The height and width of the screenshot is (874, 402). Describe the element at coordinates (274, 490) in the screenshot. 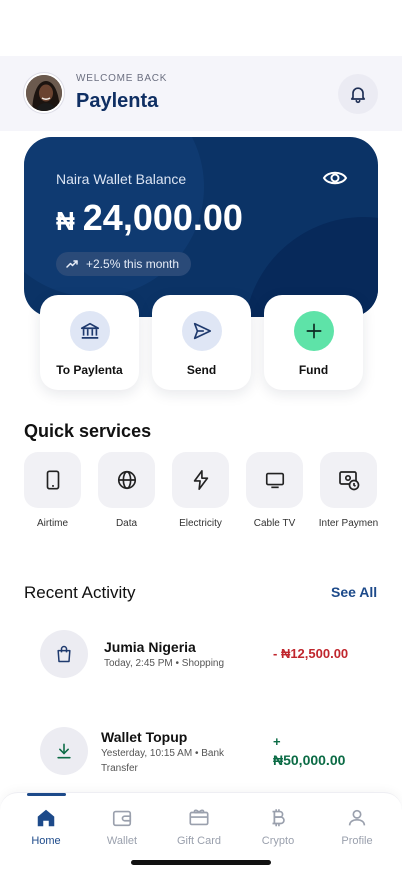

I see `service-cable-tv: Cable TV` at that location.